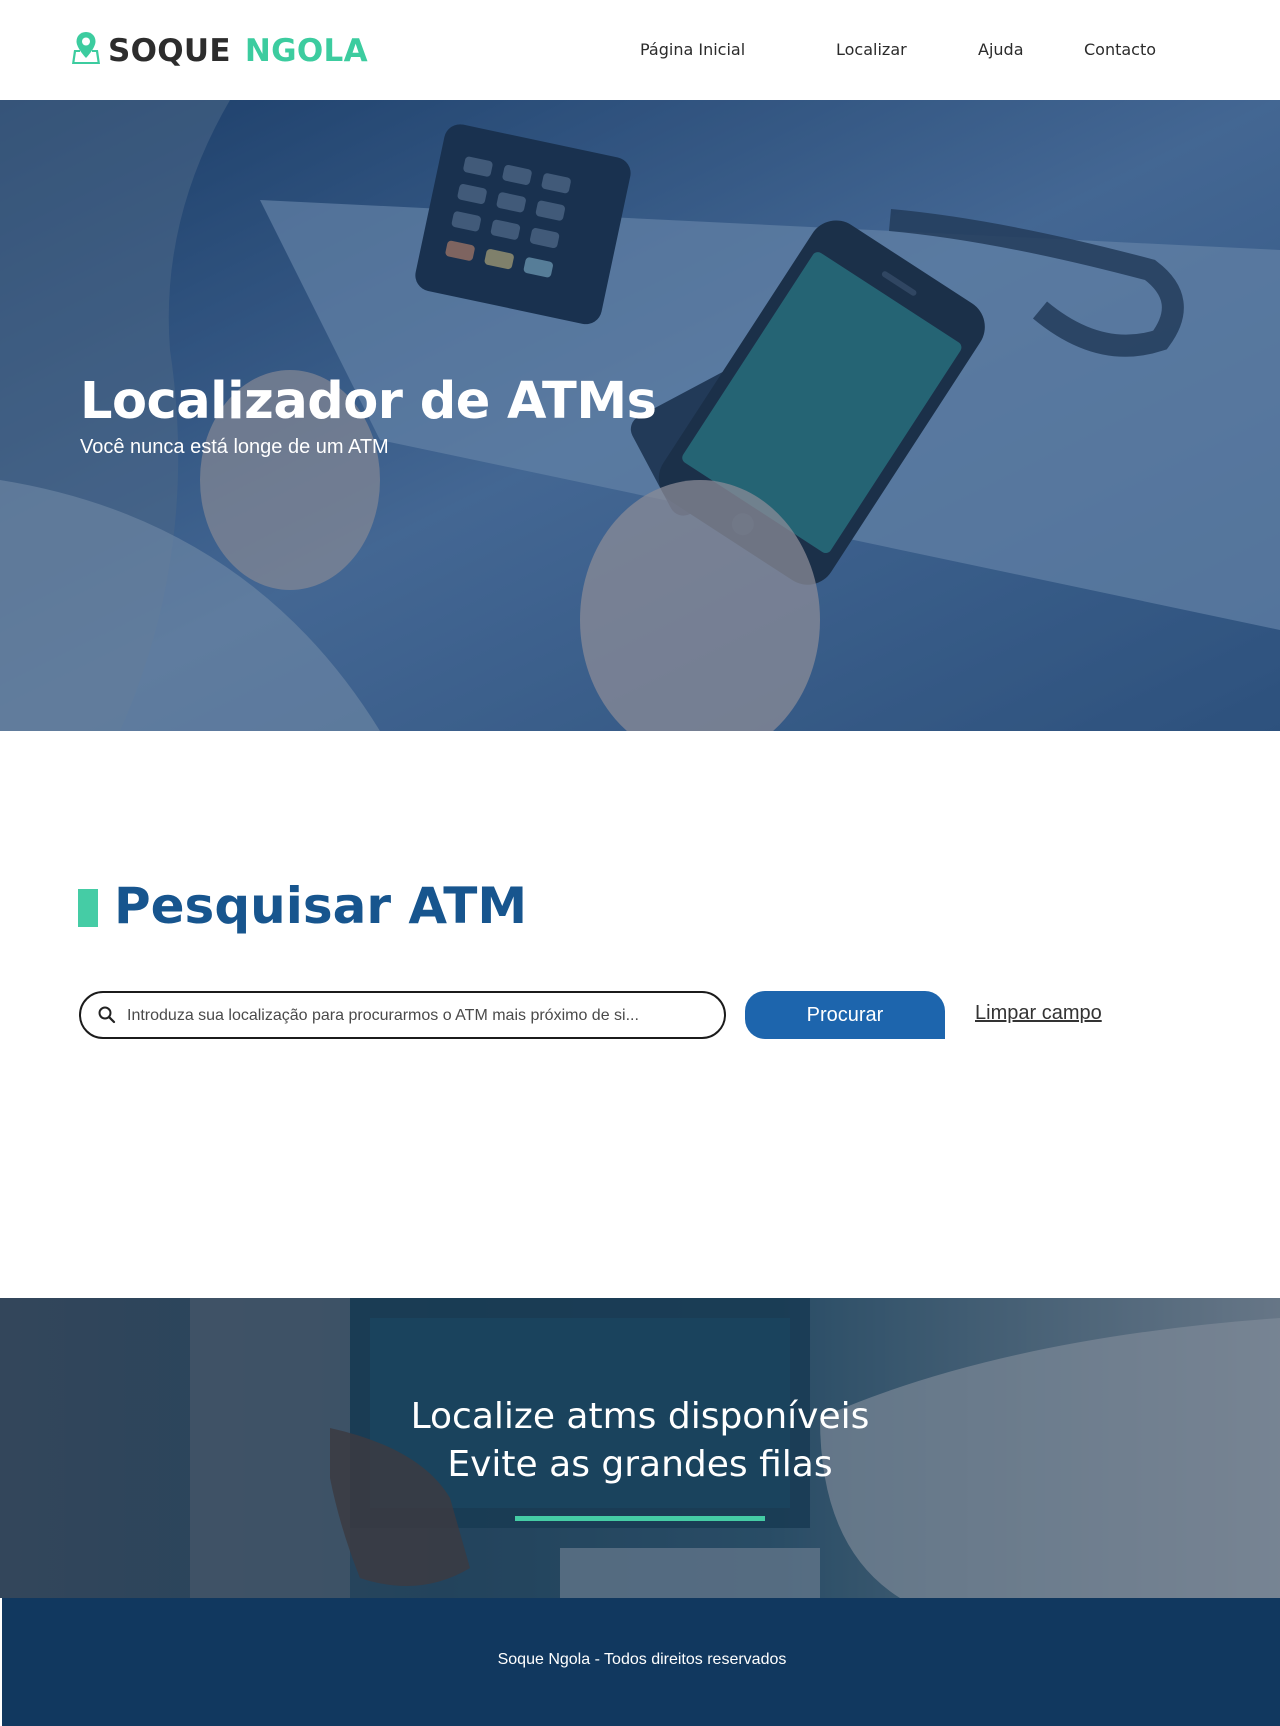 The image size is (1280, 1726). I want to click on search-field, so click(402, 1015).